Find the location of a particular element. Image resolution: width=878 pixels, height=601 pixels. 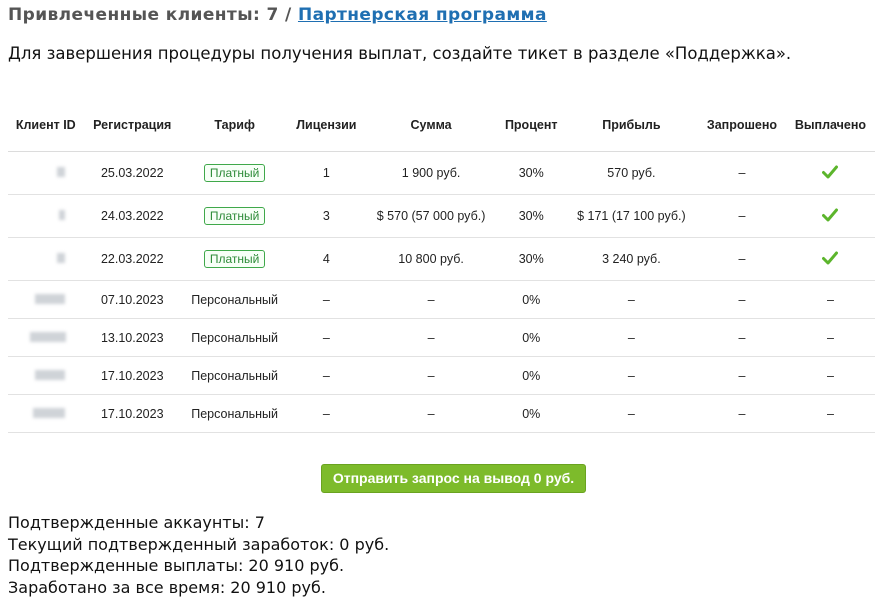

registration-cell: 25.03.2022 is located at coordinates (132, 173).